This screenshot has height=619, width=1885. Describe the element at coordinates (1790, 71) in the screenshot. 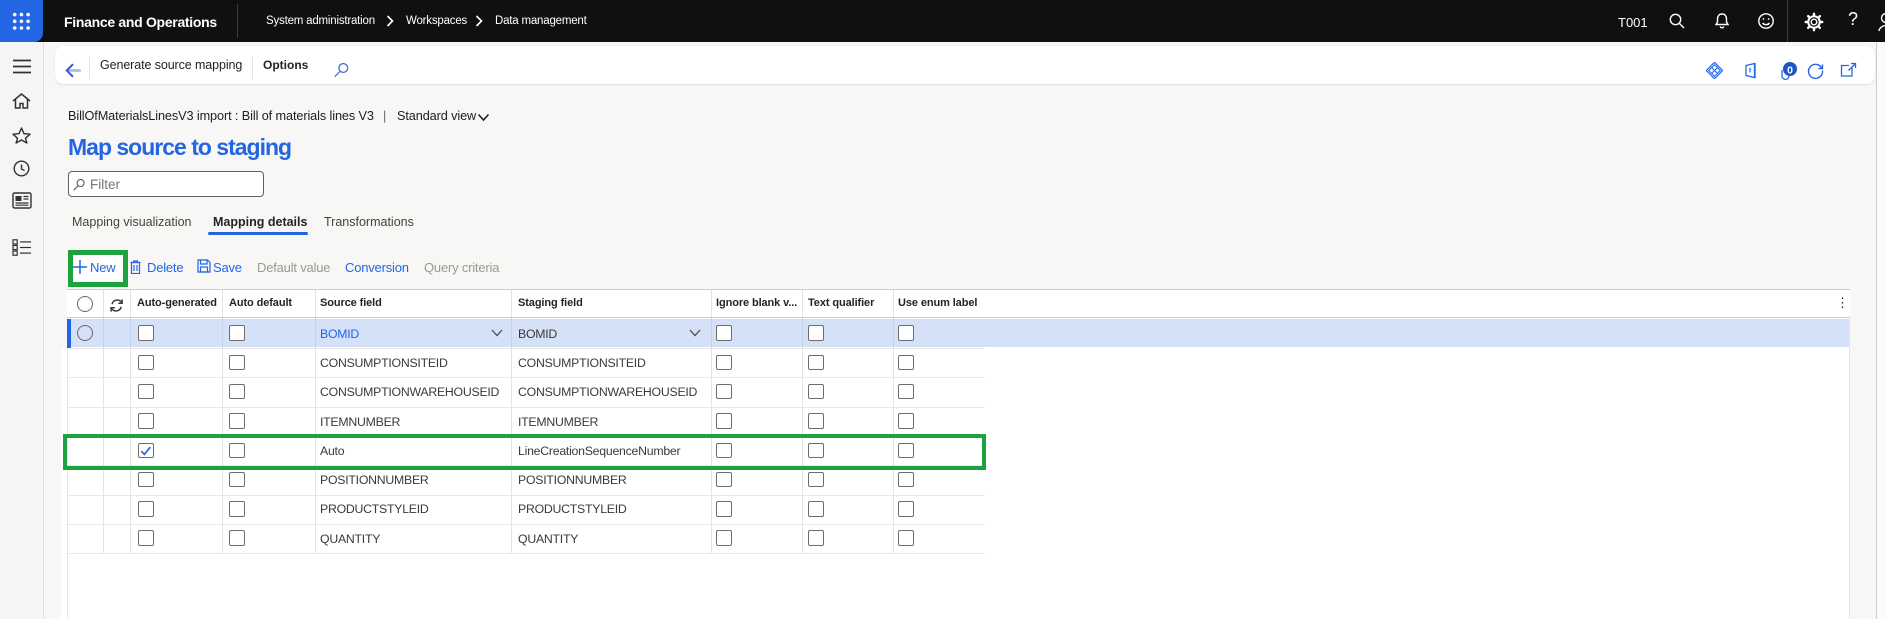

I see `svg-text: 0` at that location.